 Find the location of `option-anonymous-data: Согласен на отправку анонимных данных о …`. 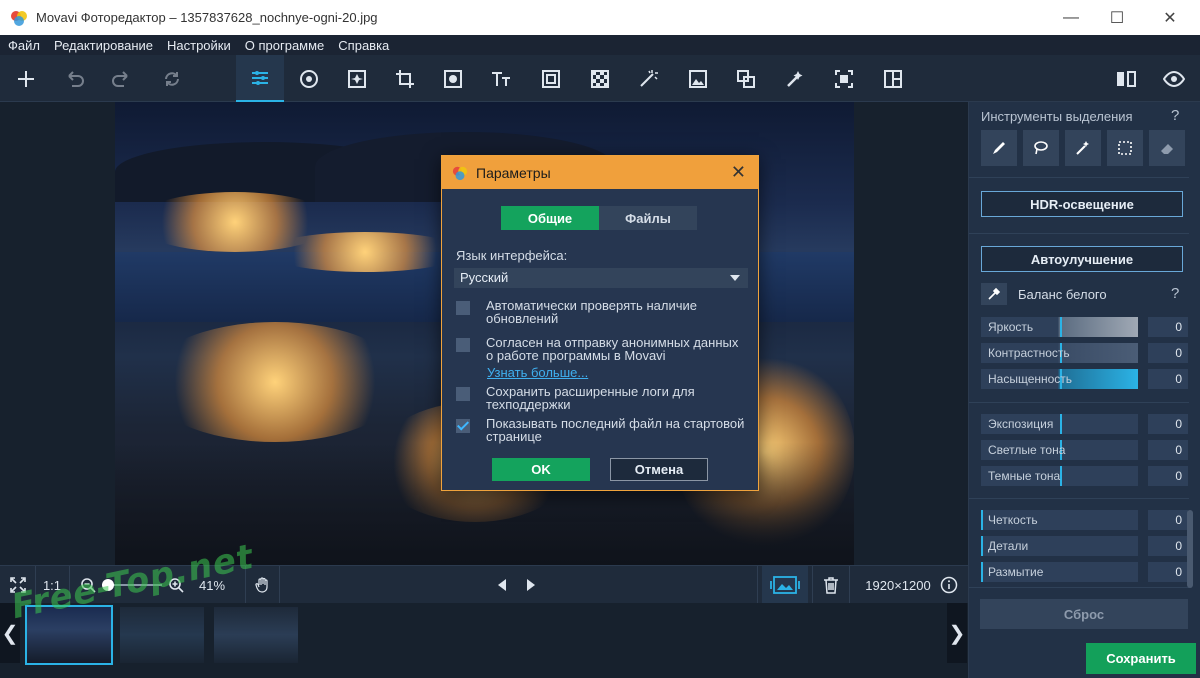

option-anonymous-data: Согласен на отправку анонимных данных о … is located at coordinates (602, 349).